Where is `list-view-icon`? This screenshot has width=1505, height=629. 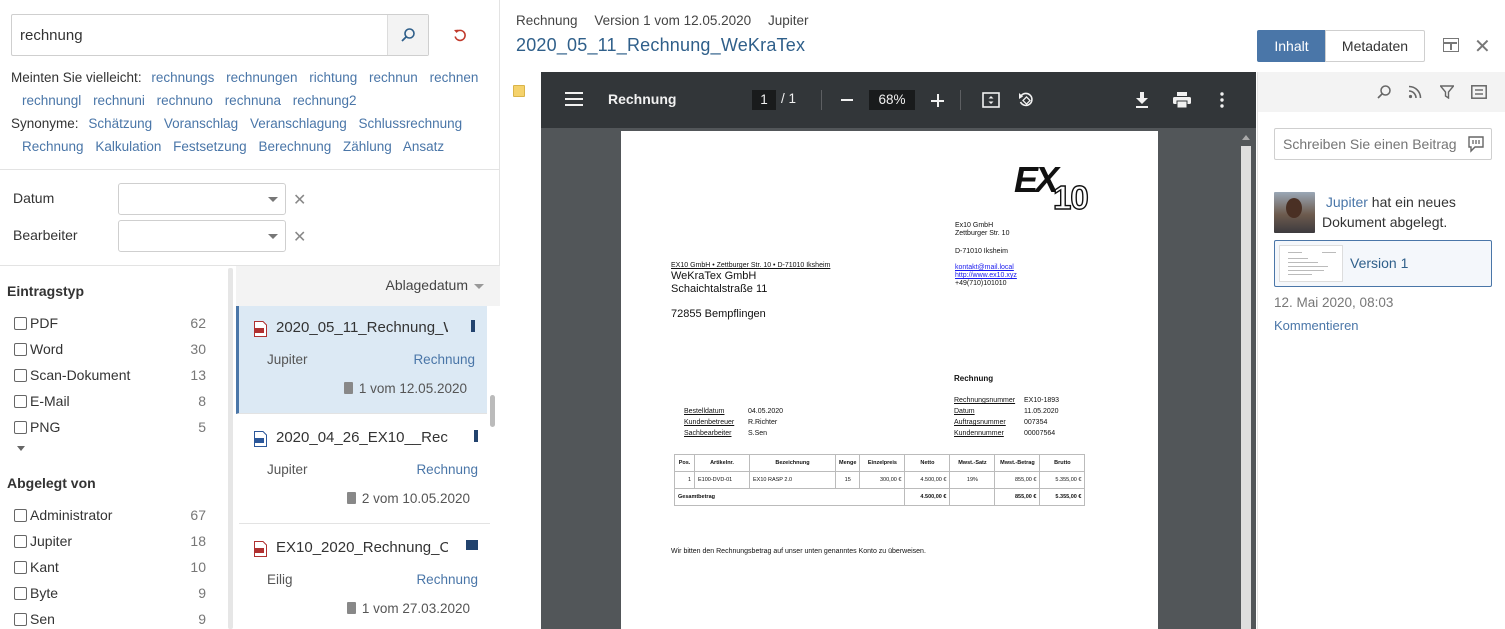
list-view-icon is located at coordinates (1479, 92).